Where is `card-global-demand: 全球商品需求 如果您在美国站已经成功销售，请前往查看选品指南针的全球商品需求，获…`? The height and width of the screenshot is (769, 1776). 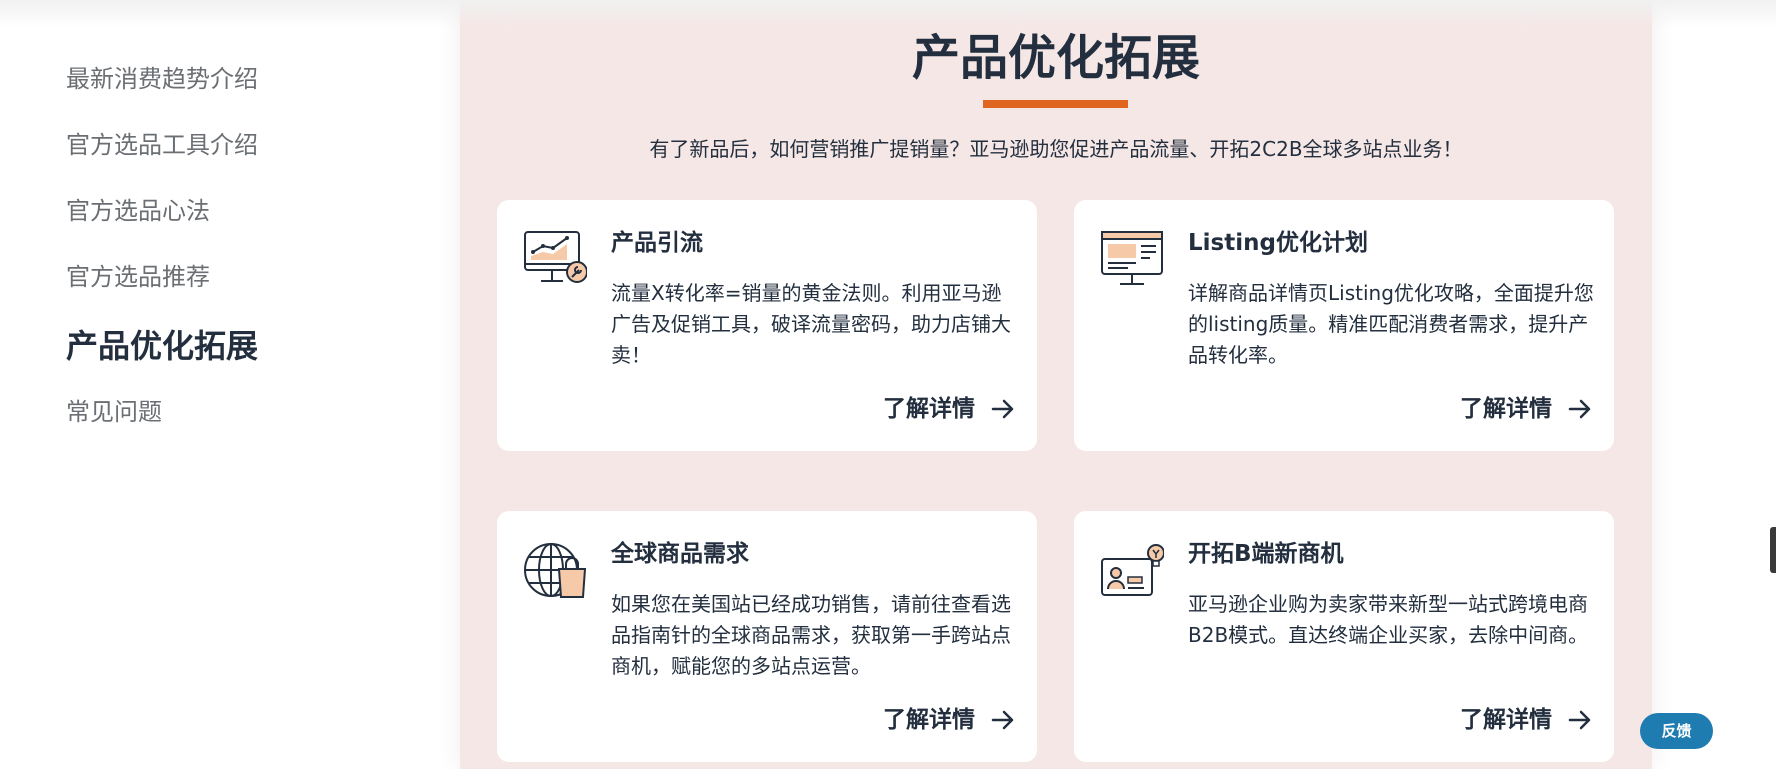 card-global-demand: 全球商品需求 如果您在美国站已经成功销售，请前往查看选品指南针的全球商品需求，获… is located at coordinates (767, 636).